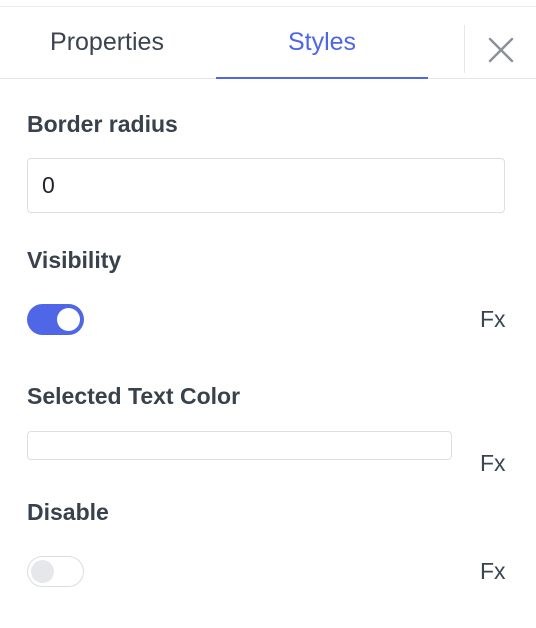 The width and height of the screenshot is (536, 628). What do you see at coordinates (102, 124) in the screenshot?
I see `border-radius-label: Border radius` at bounding box center [102, 124].